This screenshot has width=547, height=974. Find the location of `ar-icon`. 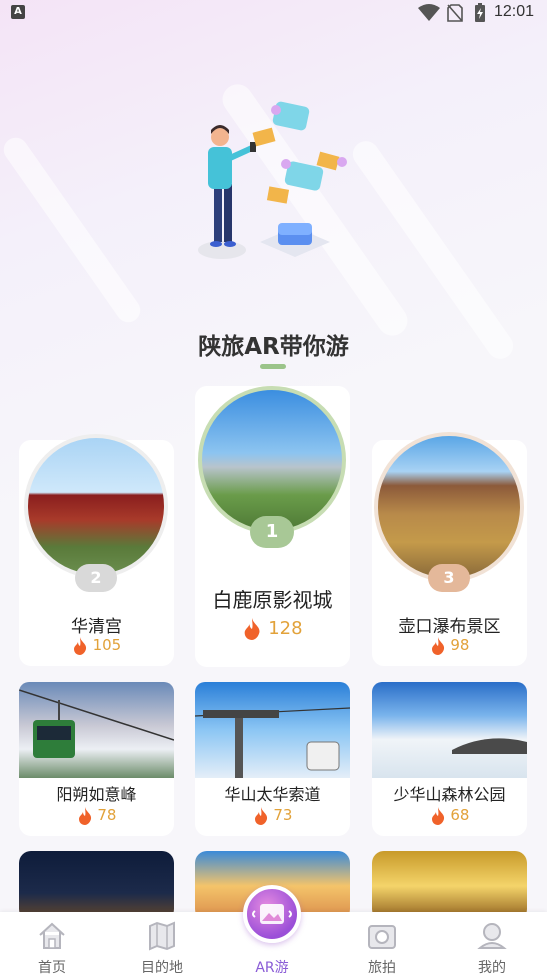

ar-icon is located at coordinates (272, 914).